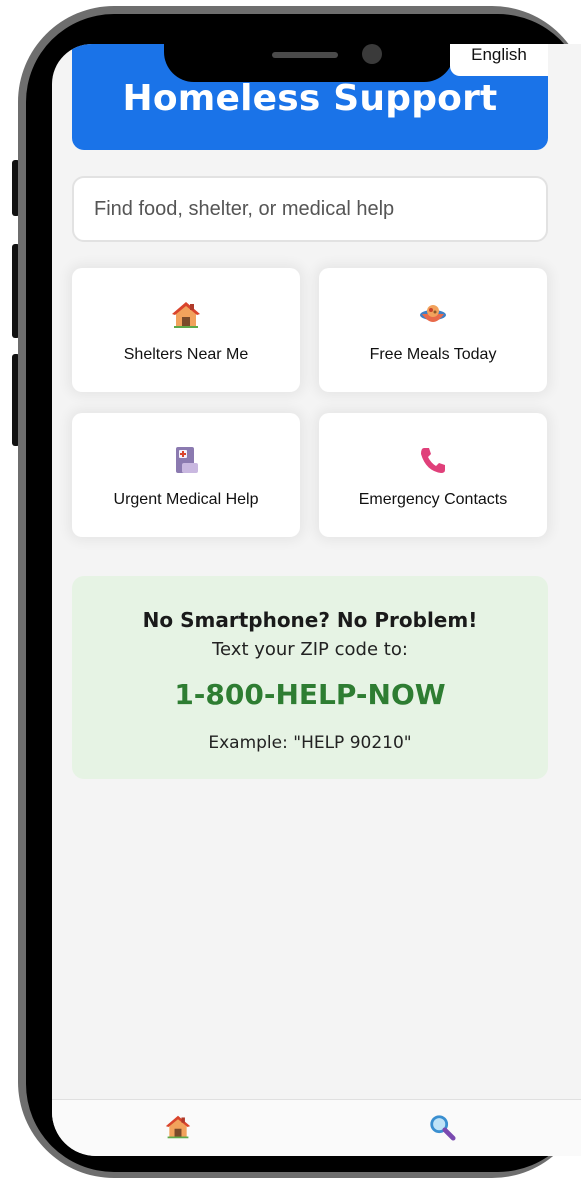  I want to click on emergency-contacts-card: Emergency Contacts, so click(433, 475).